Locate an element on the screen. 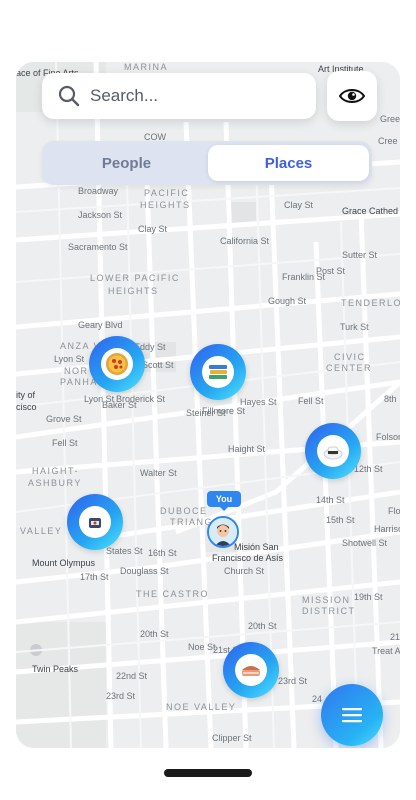  map-area-label: CENTER is located at coordinates (349, 368).